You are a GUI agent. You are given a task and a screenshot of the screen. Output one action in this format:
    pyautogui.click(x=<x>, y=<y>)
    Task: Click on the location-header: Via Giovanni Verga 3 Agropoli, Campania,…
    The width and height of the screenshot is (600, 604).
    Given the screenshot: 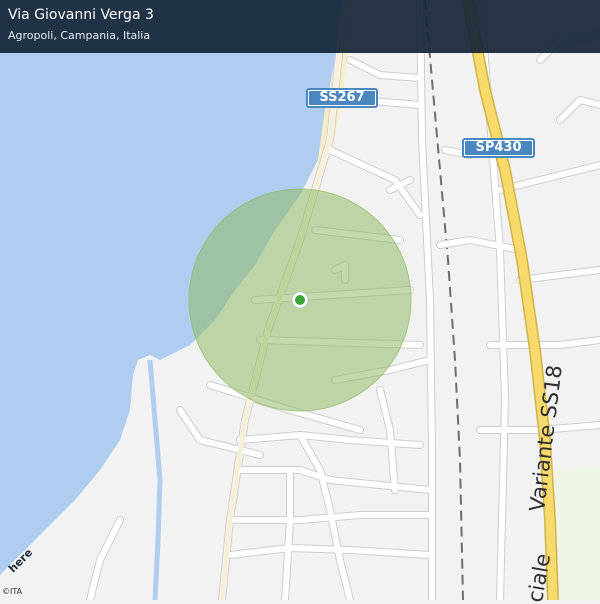 What is the action you would take?
    pyautogui.click(x=300, y=26)
    